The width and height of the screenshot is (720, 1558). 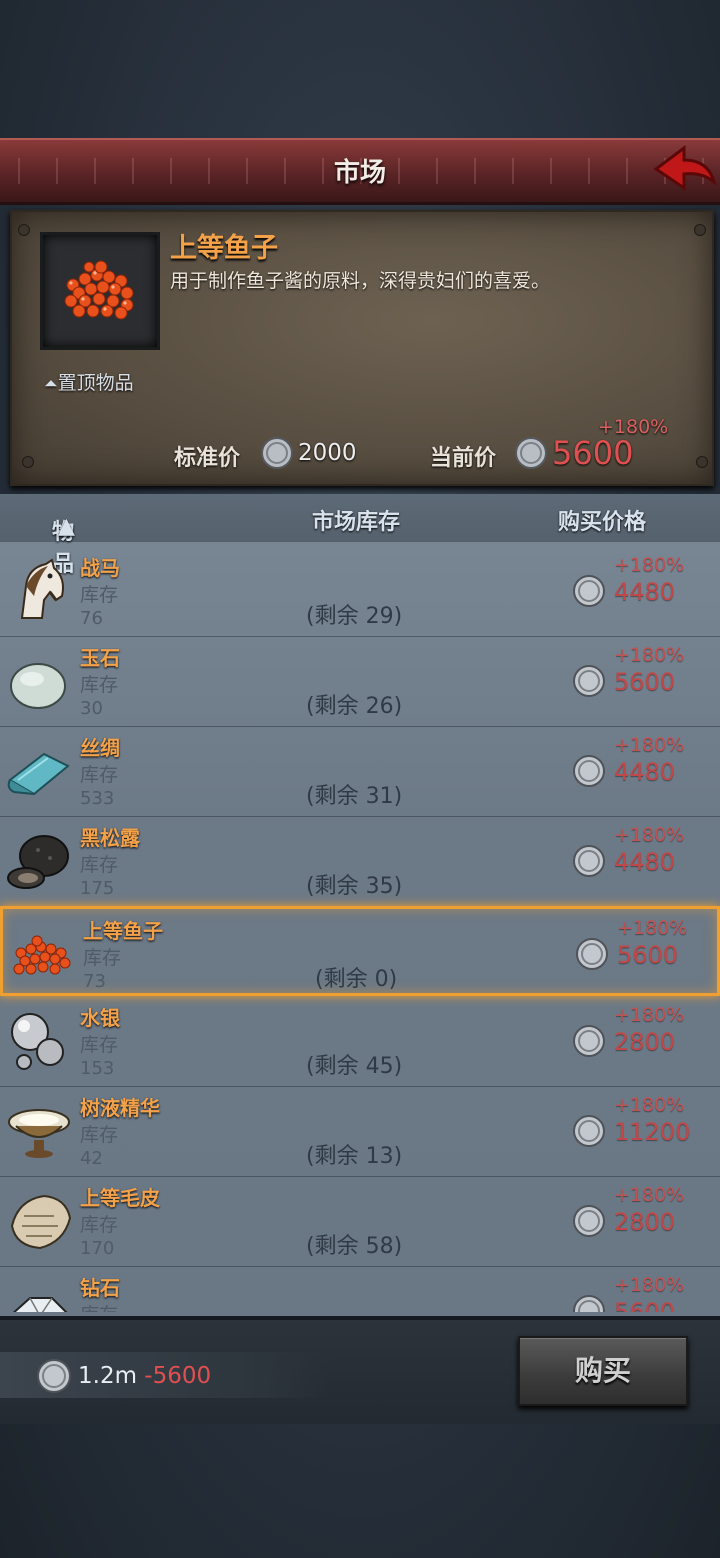 What do you see at coordinates (224, 248) in the screenshot?
I see `detail-item-name: 上等鱼子` at bounding box center [224, 248].